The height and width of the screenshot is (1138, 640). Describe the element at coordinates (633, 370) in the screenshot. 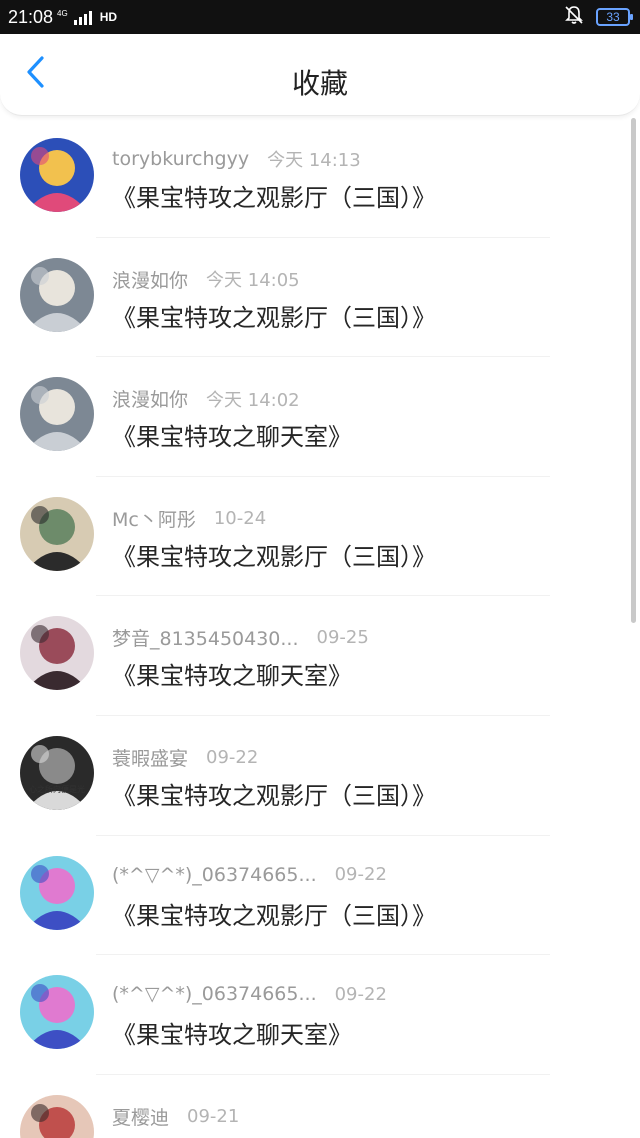

I see `scrollbar` at that location.